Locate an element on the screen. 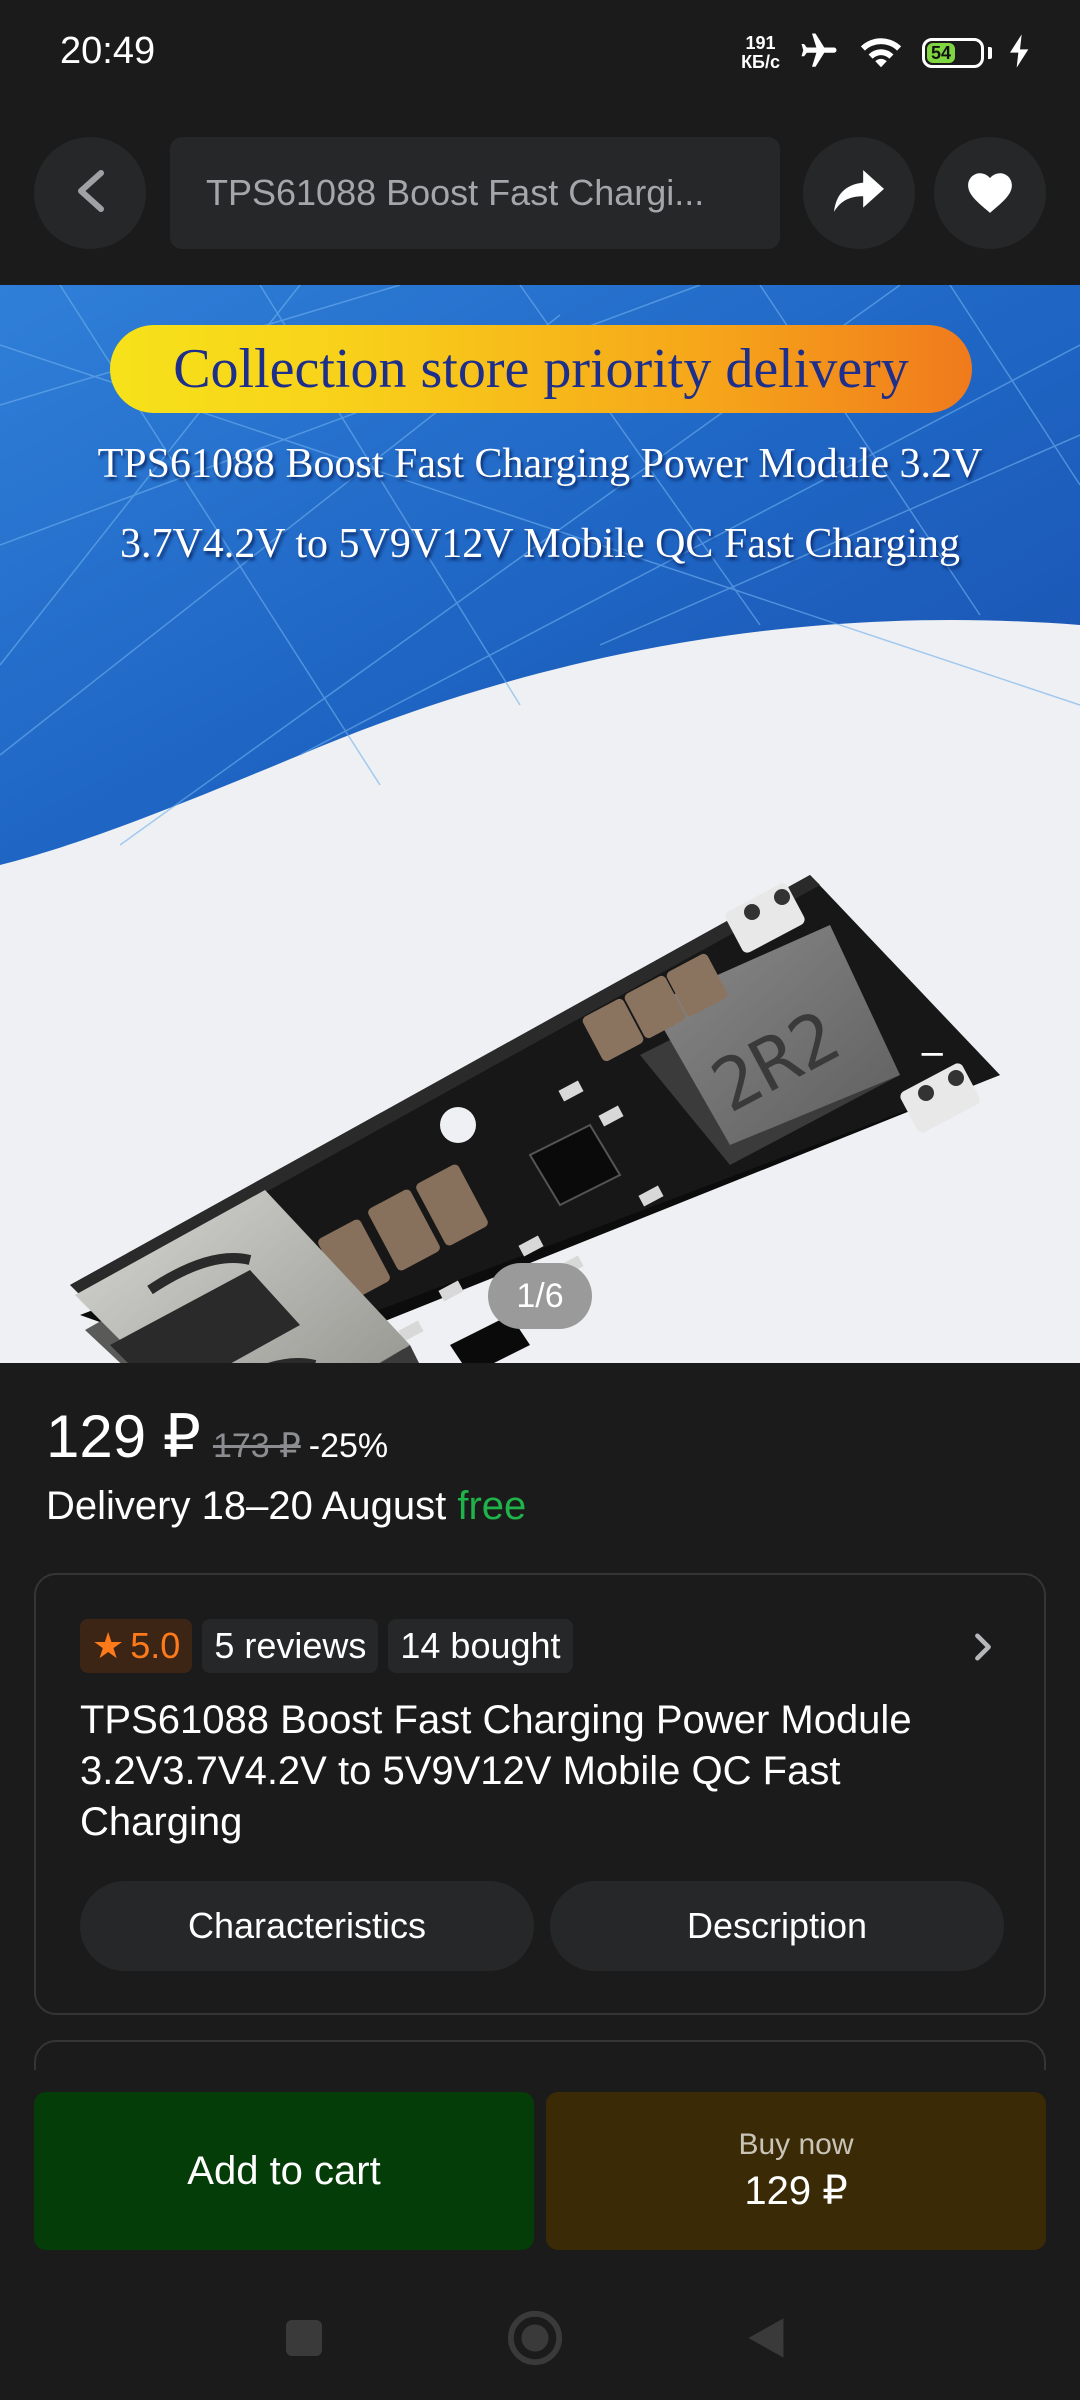 This screenshot has width=1080, height=2400. favorite-button is located at coordinates (990, 193).